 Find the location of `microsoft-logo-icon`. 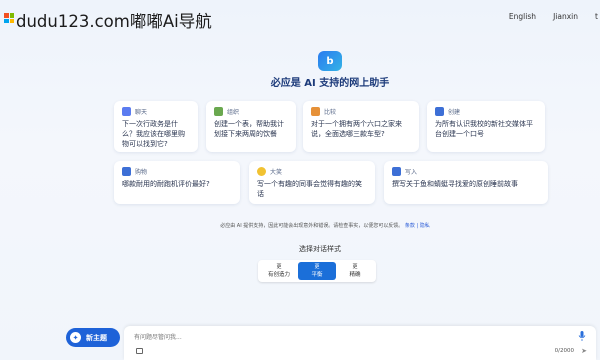

microsoft-logo-icon is located at coordinates (9, 18).